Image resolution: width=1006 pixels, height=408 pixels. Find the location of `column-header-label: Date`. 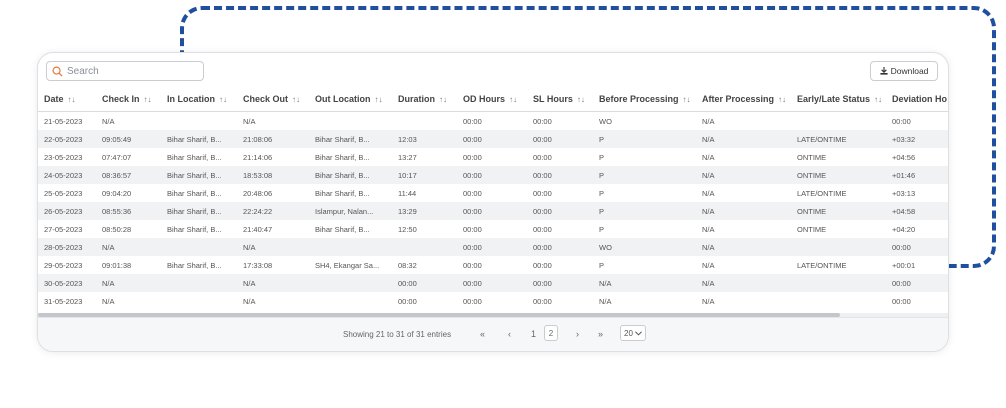

column-header-label: Date is located at coordinates (54, 99).